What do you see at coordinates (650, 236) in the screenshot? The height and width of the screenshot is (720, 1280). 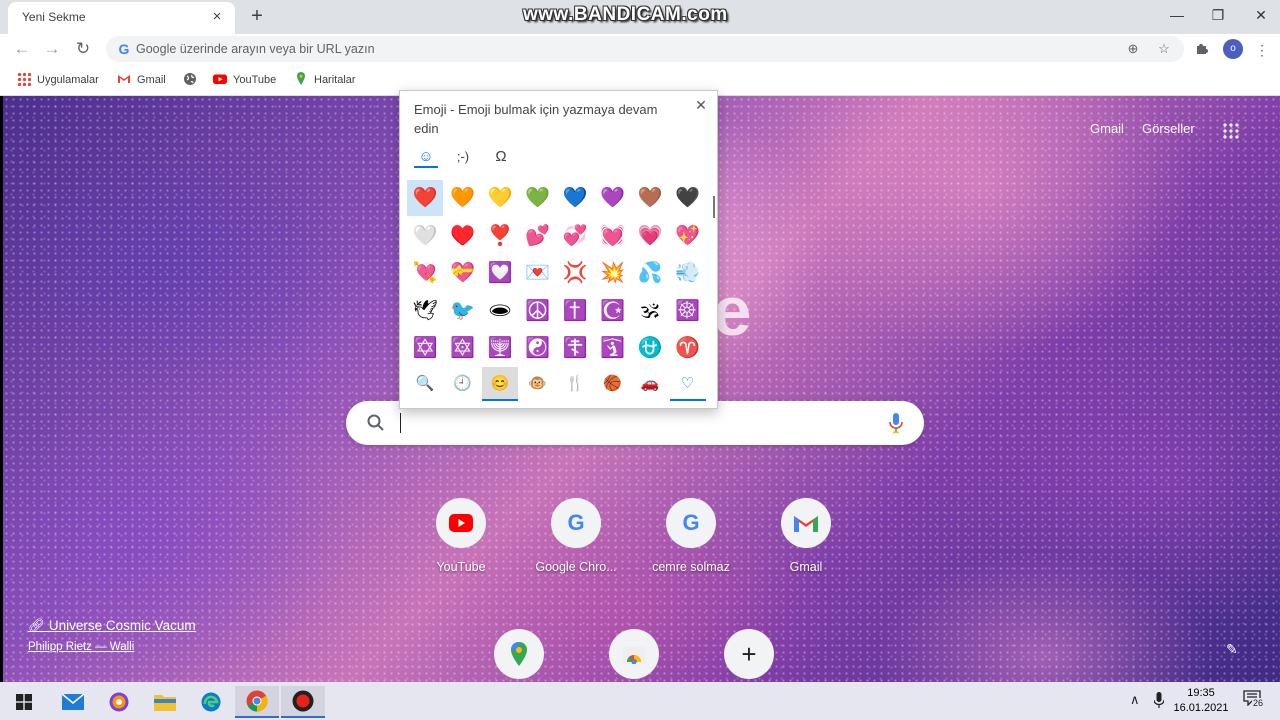 I see `emoji-cell: 💗` at bounding box center [650, 236].